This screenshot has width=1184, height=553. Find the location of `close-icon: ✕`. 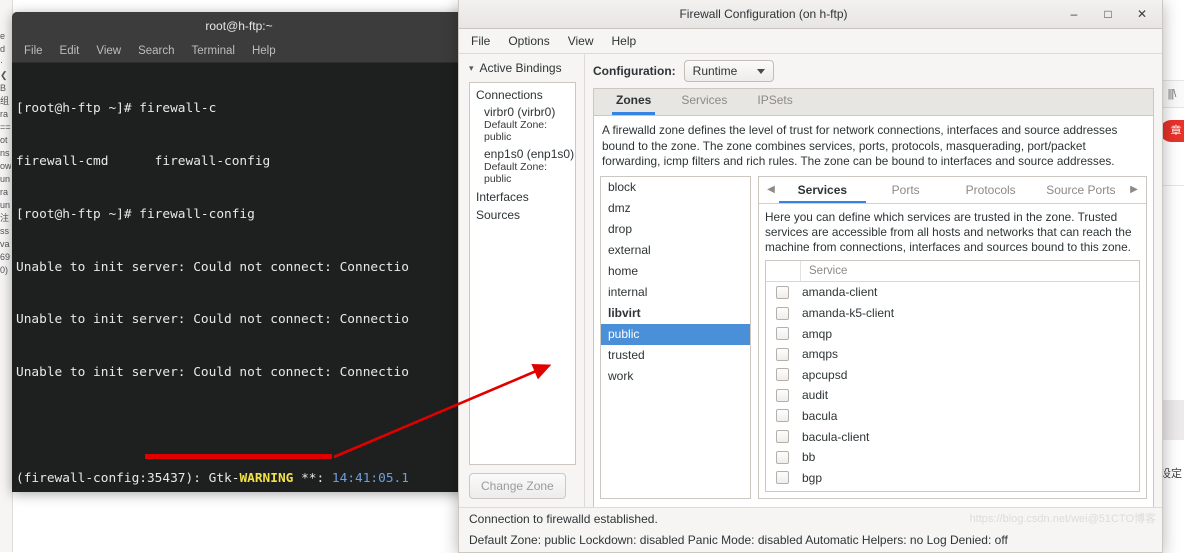

close-icon: ✕ is located at coordinates (1142, 14).